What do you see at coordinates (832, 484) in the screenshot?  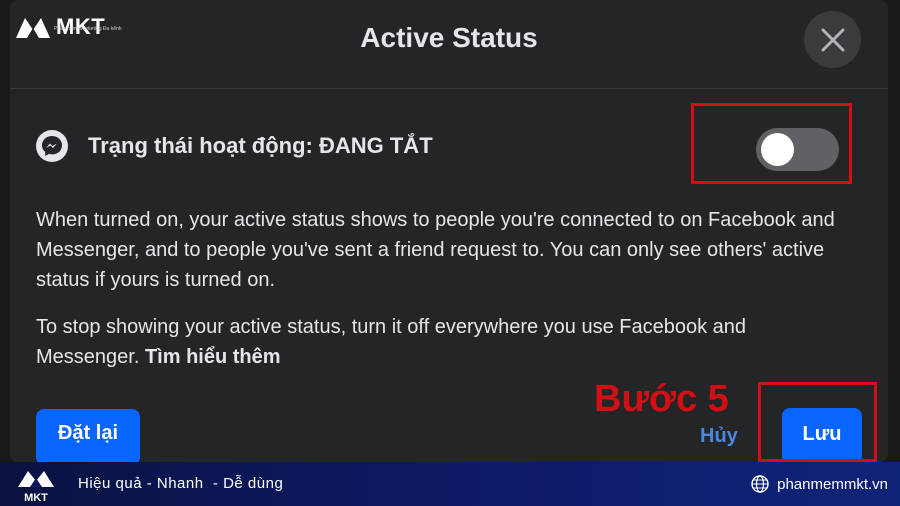 I see `footer-website-text: phanmemmkt.vn` at bounding box center [832, 484].